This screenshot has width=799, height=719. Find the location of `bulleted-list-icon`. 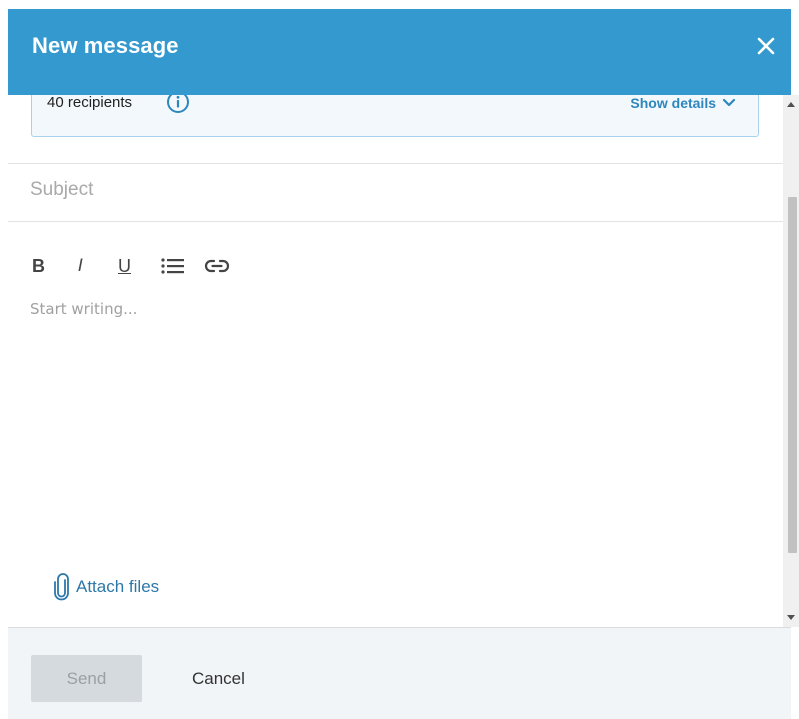

bulleted-list-icon is located at coordinates (172, 266).